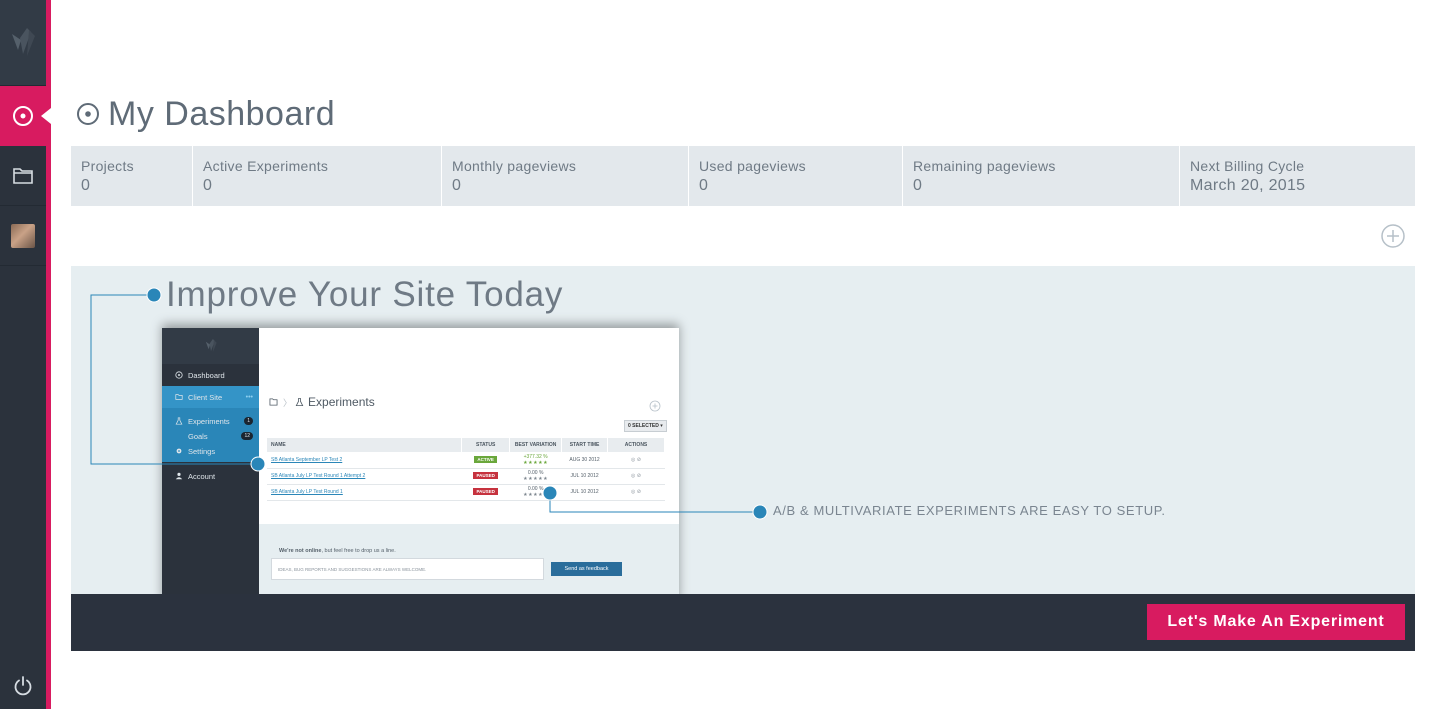  What do you see at coordinates (249, 397) in the screenshot?
I see `more-dots-icon: •••` at bounding box center [249, 397].